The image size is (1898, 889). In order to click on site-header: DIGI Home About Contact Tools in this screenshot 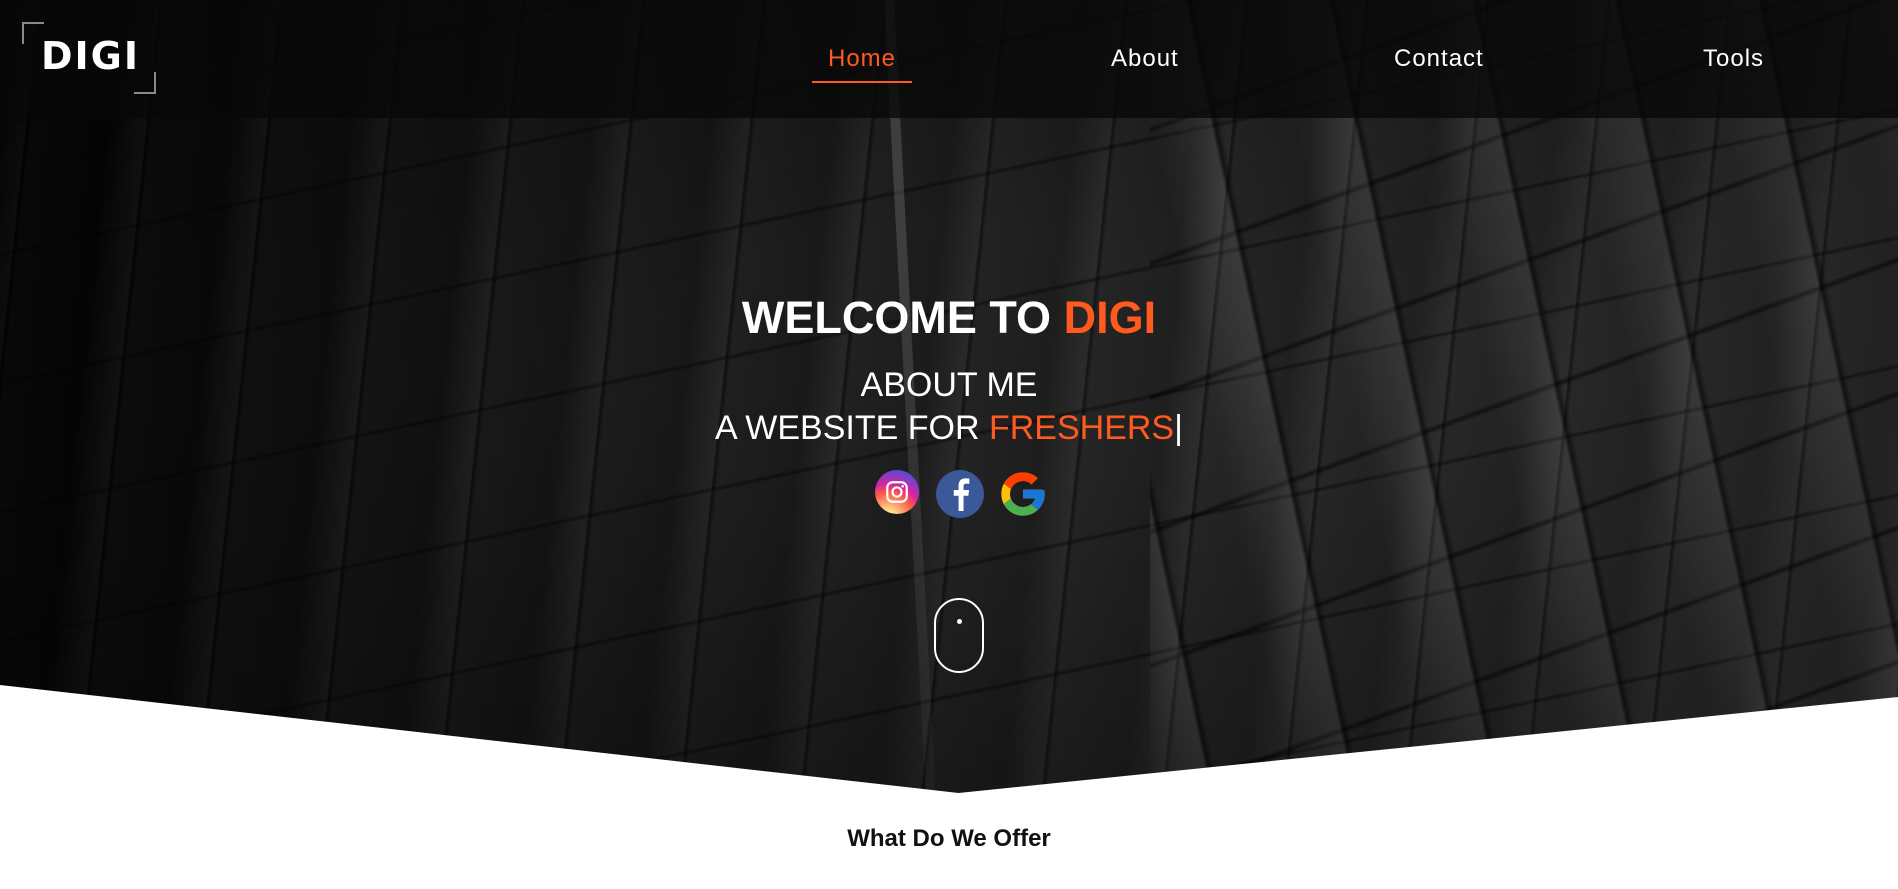, I will do `click(949, 59)`.